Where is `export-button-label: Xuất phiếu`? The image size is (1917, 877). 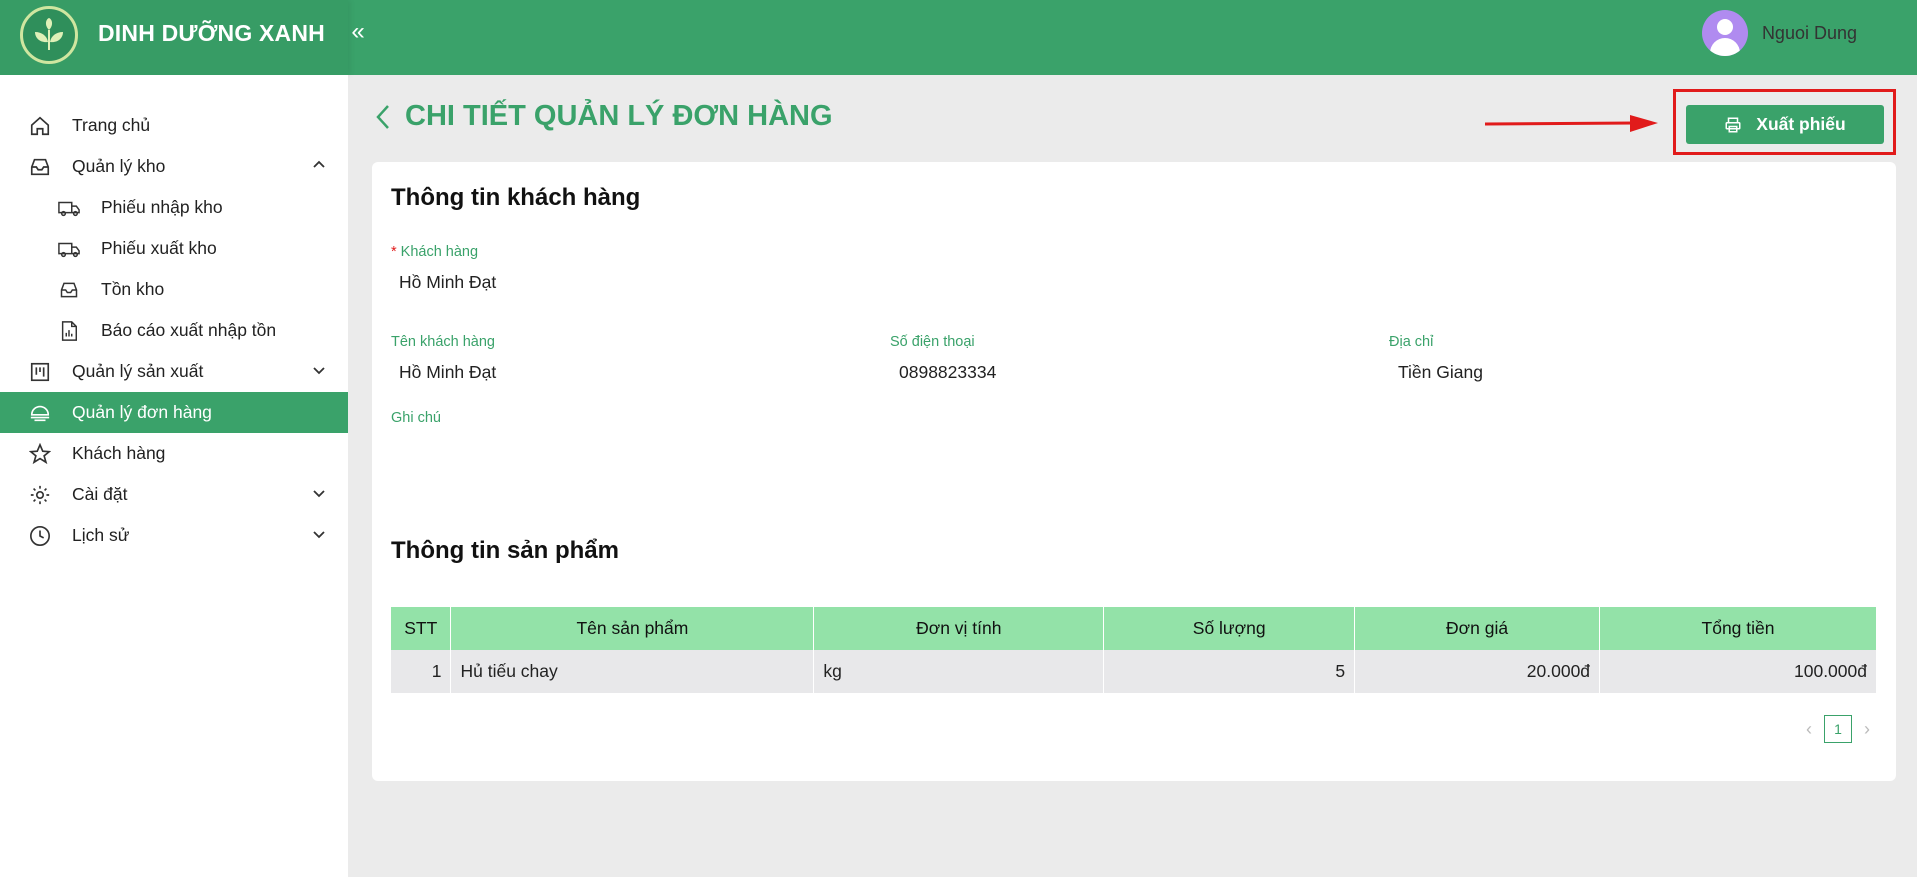 export-button-label: Xuất phiếu is located at coordinates (1801, 124).